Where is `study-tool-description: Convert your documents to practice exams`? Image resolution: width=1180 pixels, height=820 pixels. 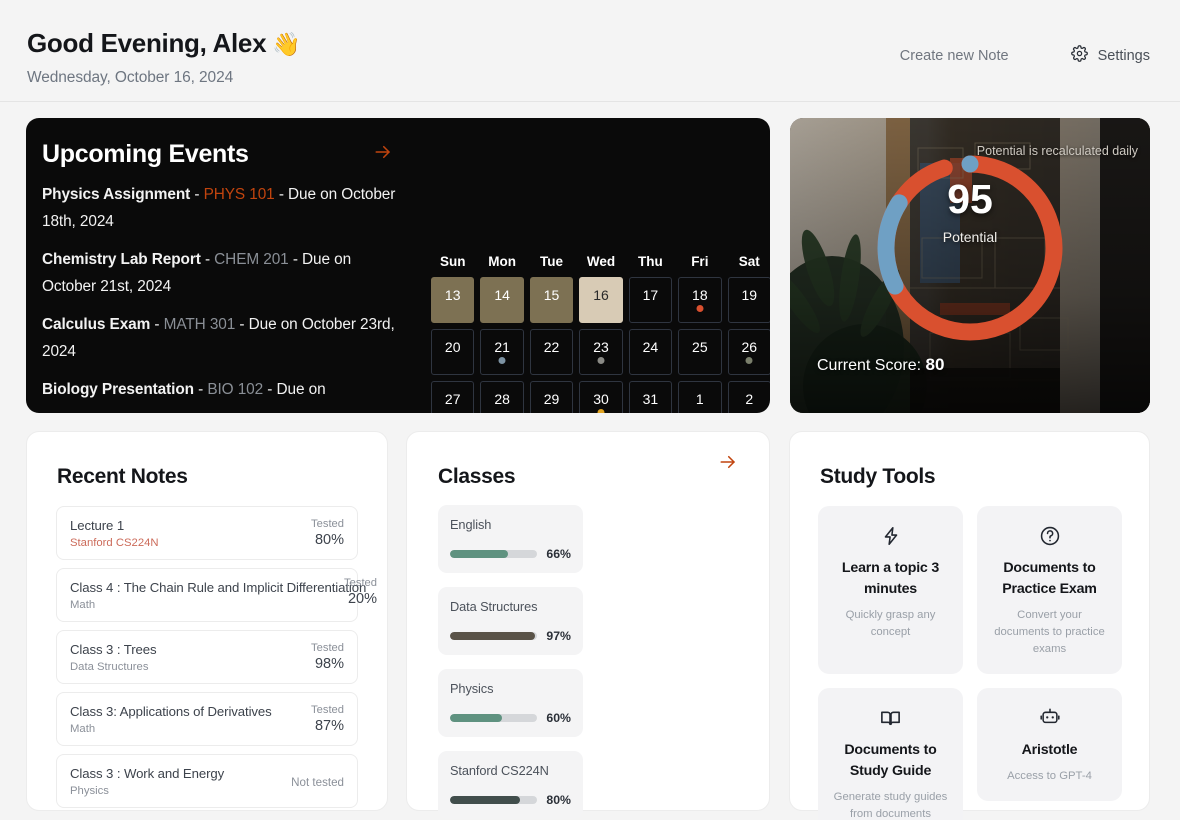
study-tool-description: Convert your documents to practice exams is located at coordinates (1049, 632).